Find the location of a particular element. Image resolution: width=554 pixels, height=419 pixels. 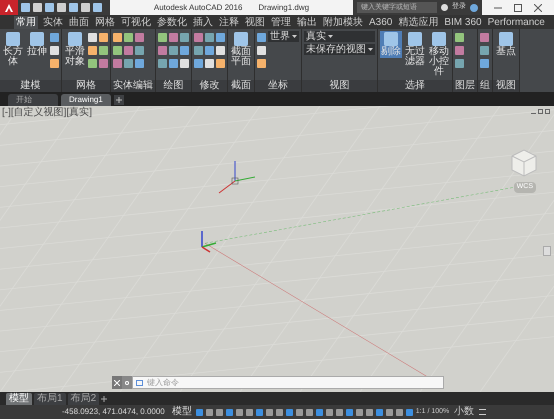

maximize-icon is located at coordinates (518, 8).